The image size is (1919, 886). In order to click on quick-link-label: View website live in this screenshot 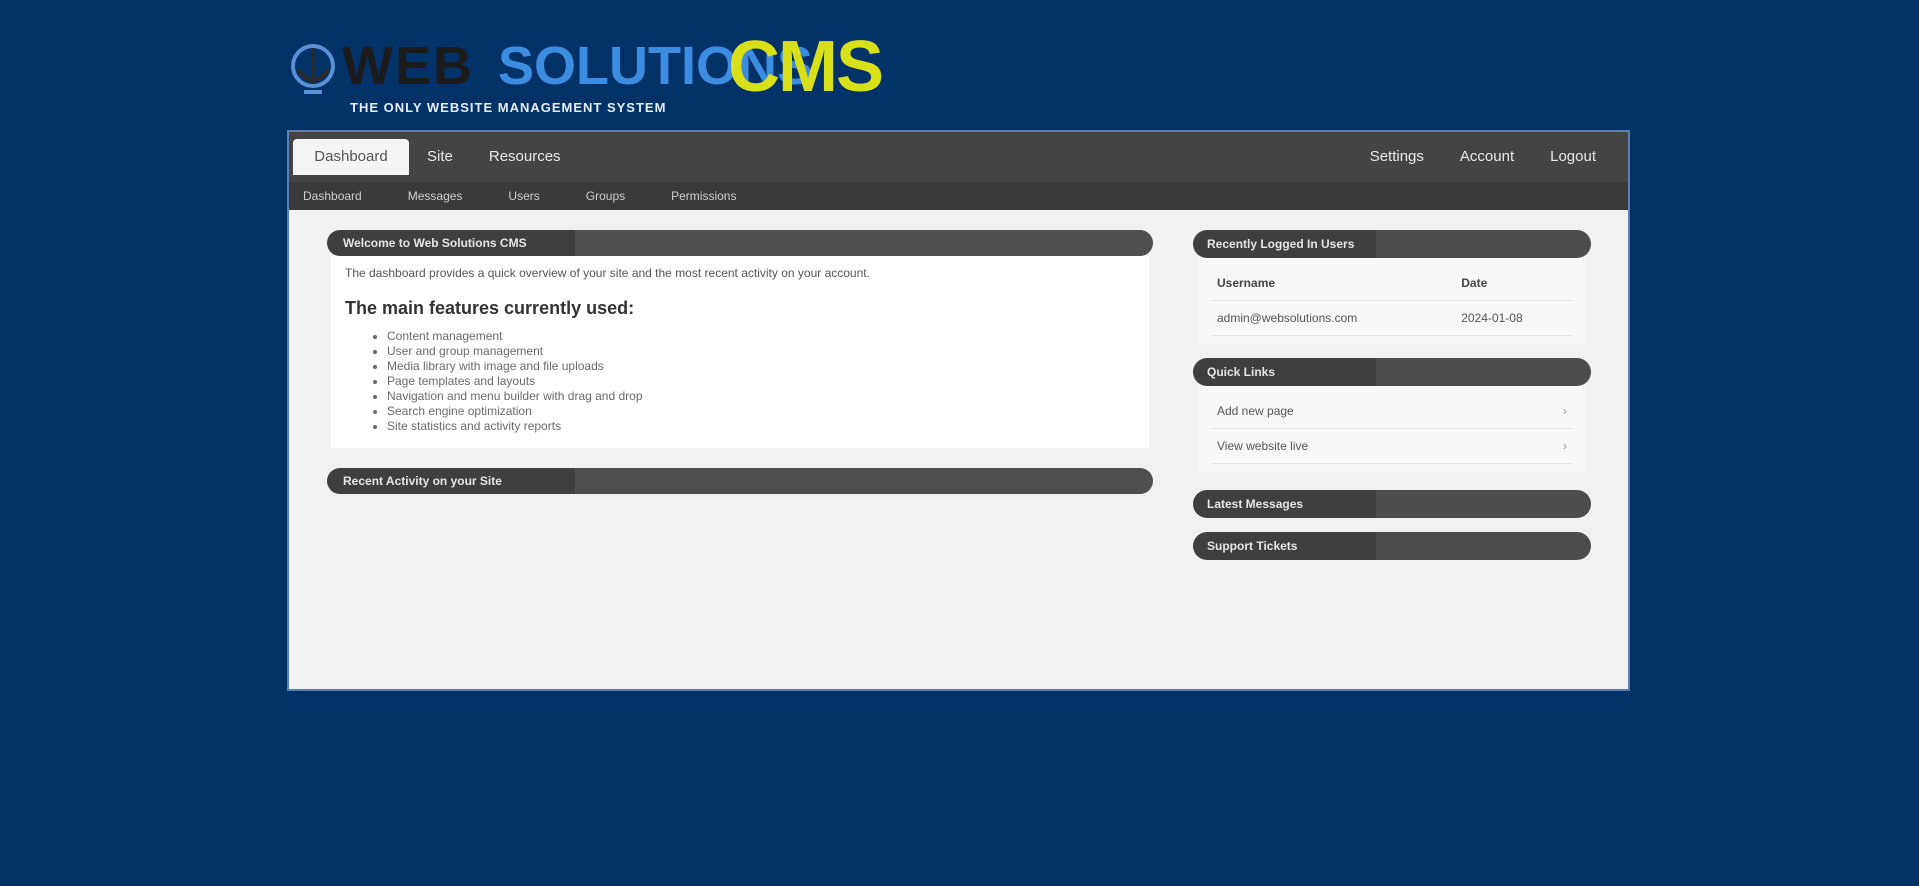, I will do `click(1263, 446)`.